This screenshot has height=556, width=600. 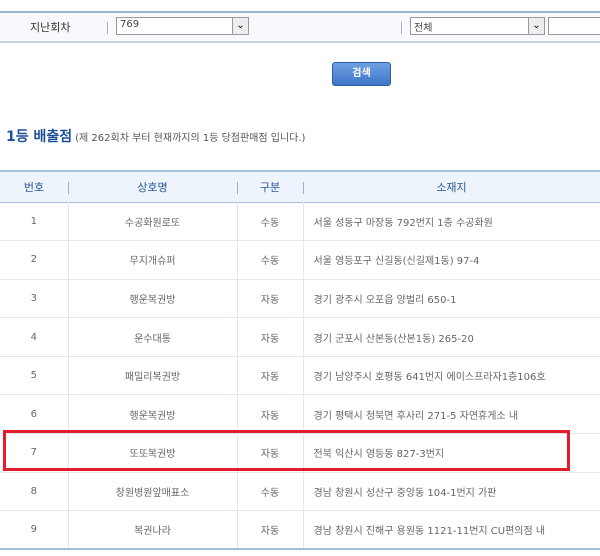 What do you see at coordinates (451, 491) in the screenshot?
I see `store-address: 경남 창원시 성산구 중앙동 104-1번지 가판` at bounding box center [451, 491].